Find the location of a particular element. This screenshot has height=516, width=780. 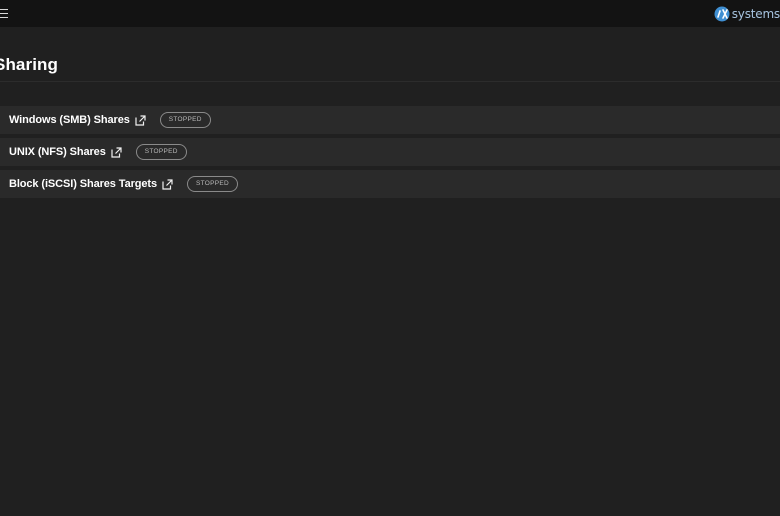

share-row-smb: Windows (SMB) Shares STOPPED is located at coordinates (390, 120).